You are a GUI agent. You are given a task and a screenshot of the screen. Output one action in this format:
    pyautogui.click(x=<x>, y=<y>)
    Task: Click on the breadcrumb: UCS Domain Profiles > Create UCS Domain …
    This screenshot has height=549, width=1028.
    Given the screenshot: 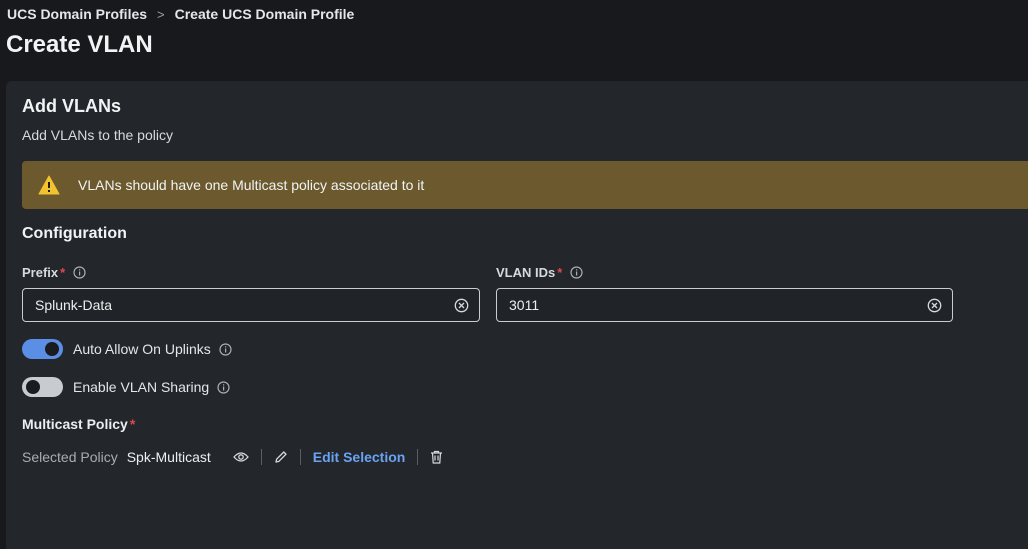 What is the action you would take?
    pyautogui.click(x=180, y=14)
    